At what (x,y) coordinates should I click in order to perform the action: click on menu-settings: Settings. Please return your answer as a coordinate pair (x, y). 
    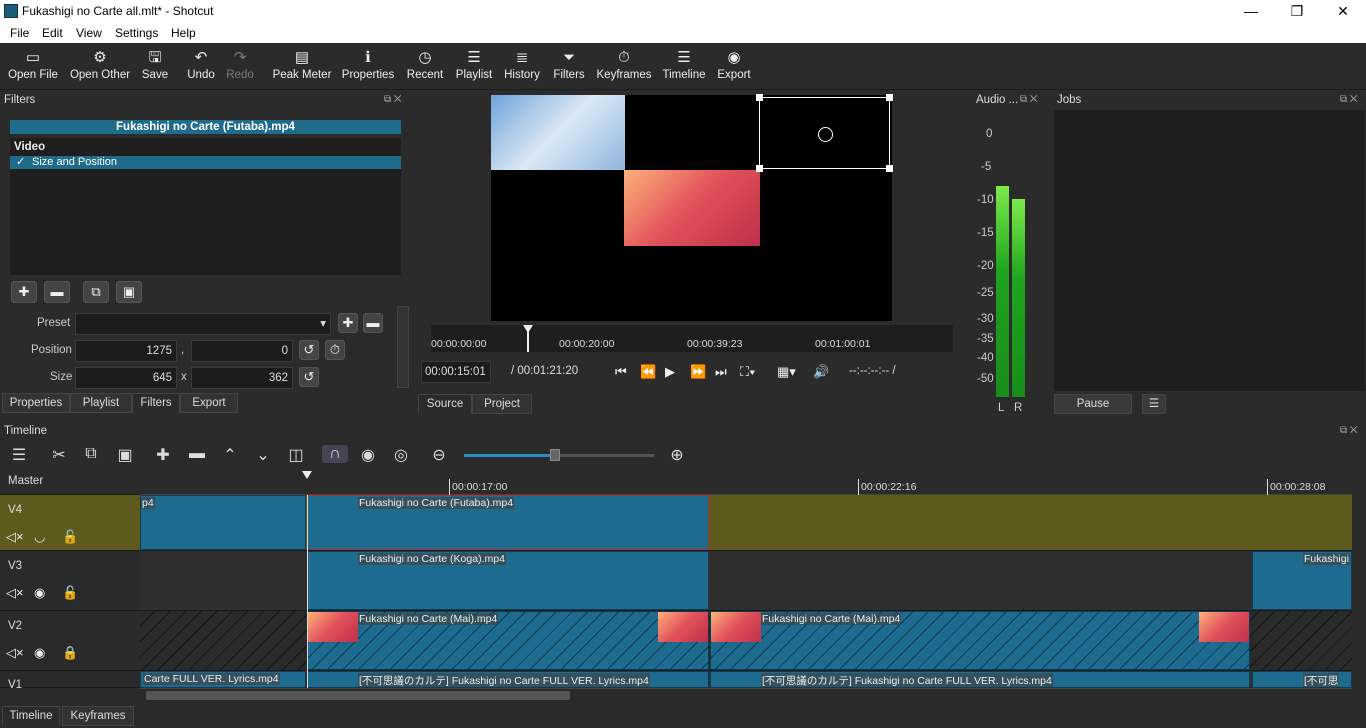
    Looking at the image, I should click on (136, 33).